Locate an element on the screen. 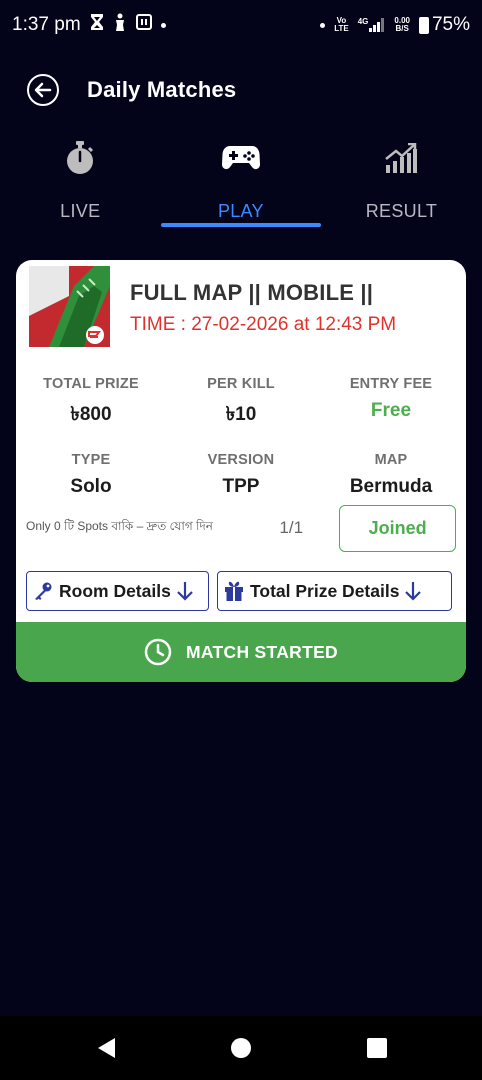 The width and height of the screenshot is (482, 1080). volte-indicator: Vo LTE is located at coordinates (341, 24).